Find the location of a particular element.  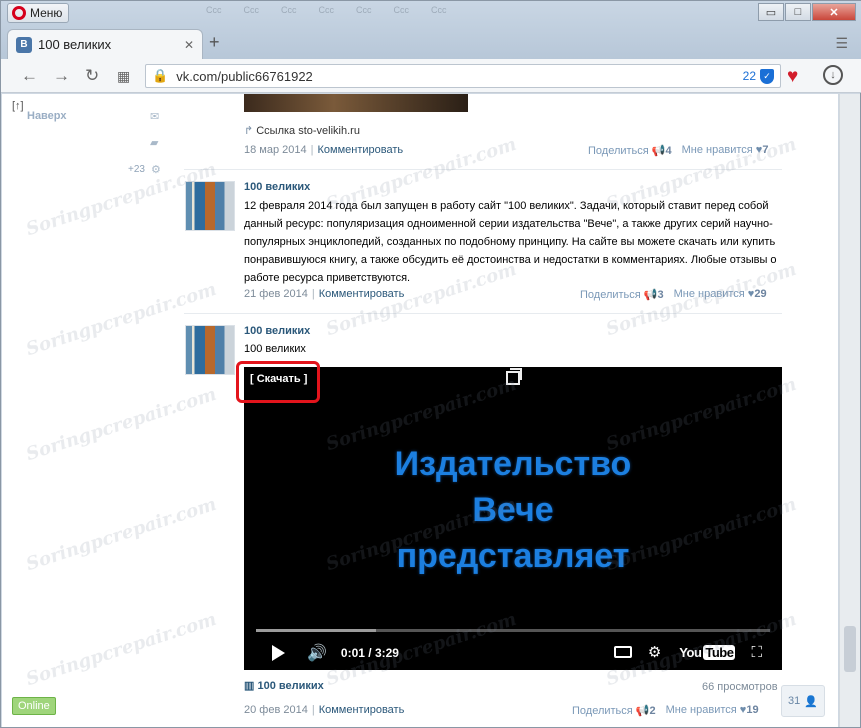

notification-count: +23 is located at coordinates (136, 169).